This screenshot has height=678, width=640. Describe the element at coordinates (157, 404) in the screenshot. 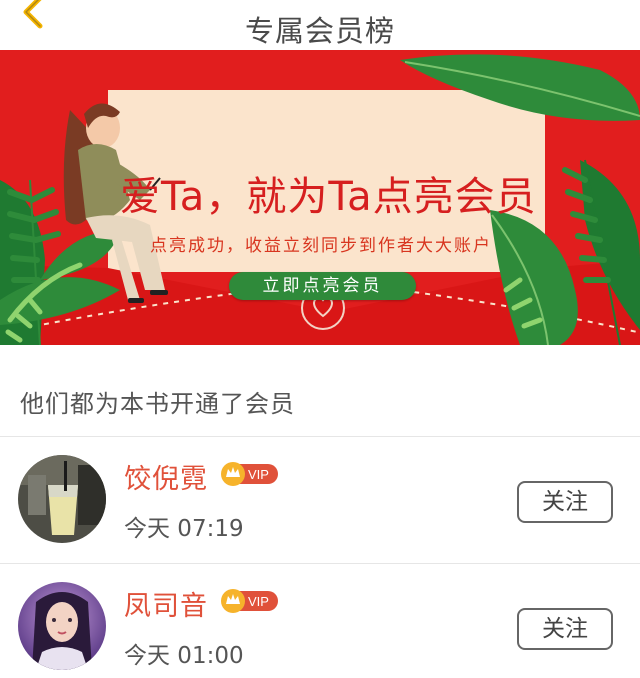

I see `section-title: 他们都为本书开通了会员` at that location.